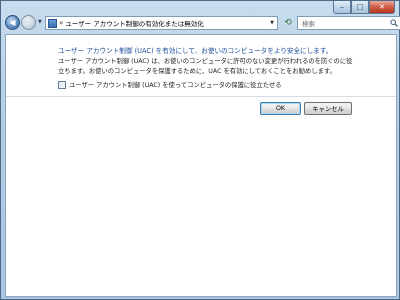 This screenshot has height=300, width=400. Describe the element at coordinates (201, 96) in the screenshot. I see `divider` at that location.